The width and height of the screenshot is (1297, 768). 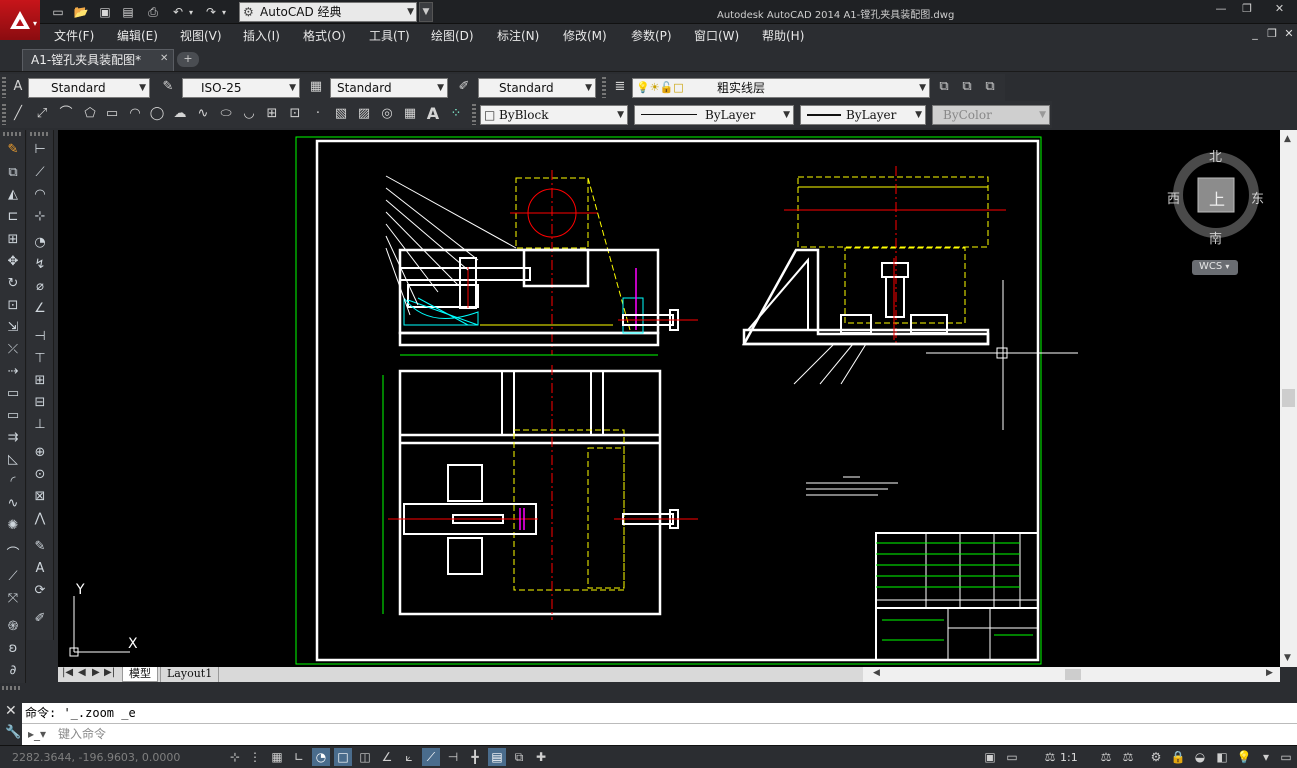 I want to click on aligned-dimension-icon: ⟋, so click(x=40, y=173).